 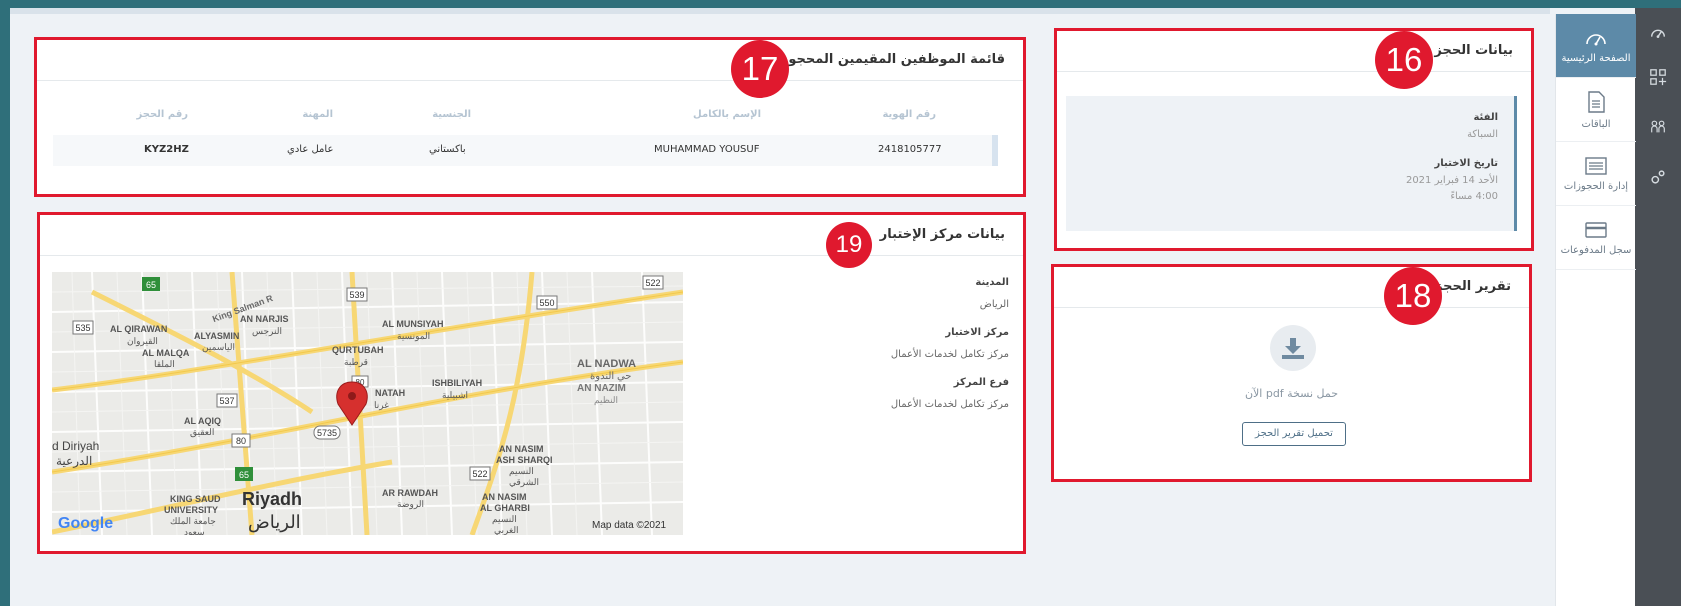 What do you see at coordinates (410, 493) in the screenshot?
I see `map-label: AR RAWDAH` at bounding box center [410, 493].